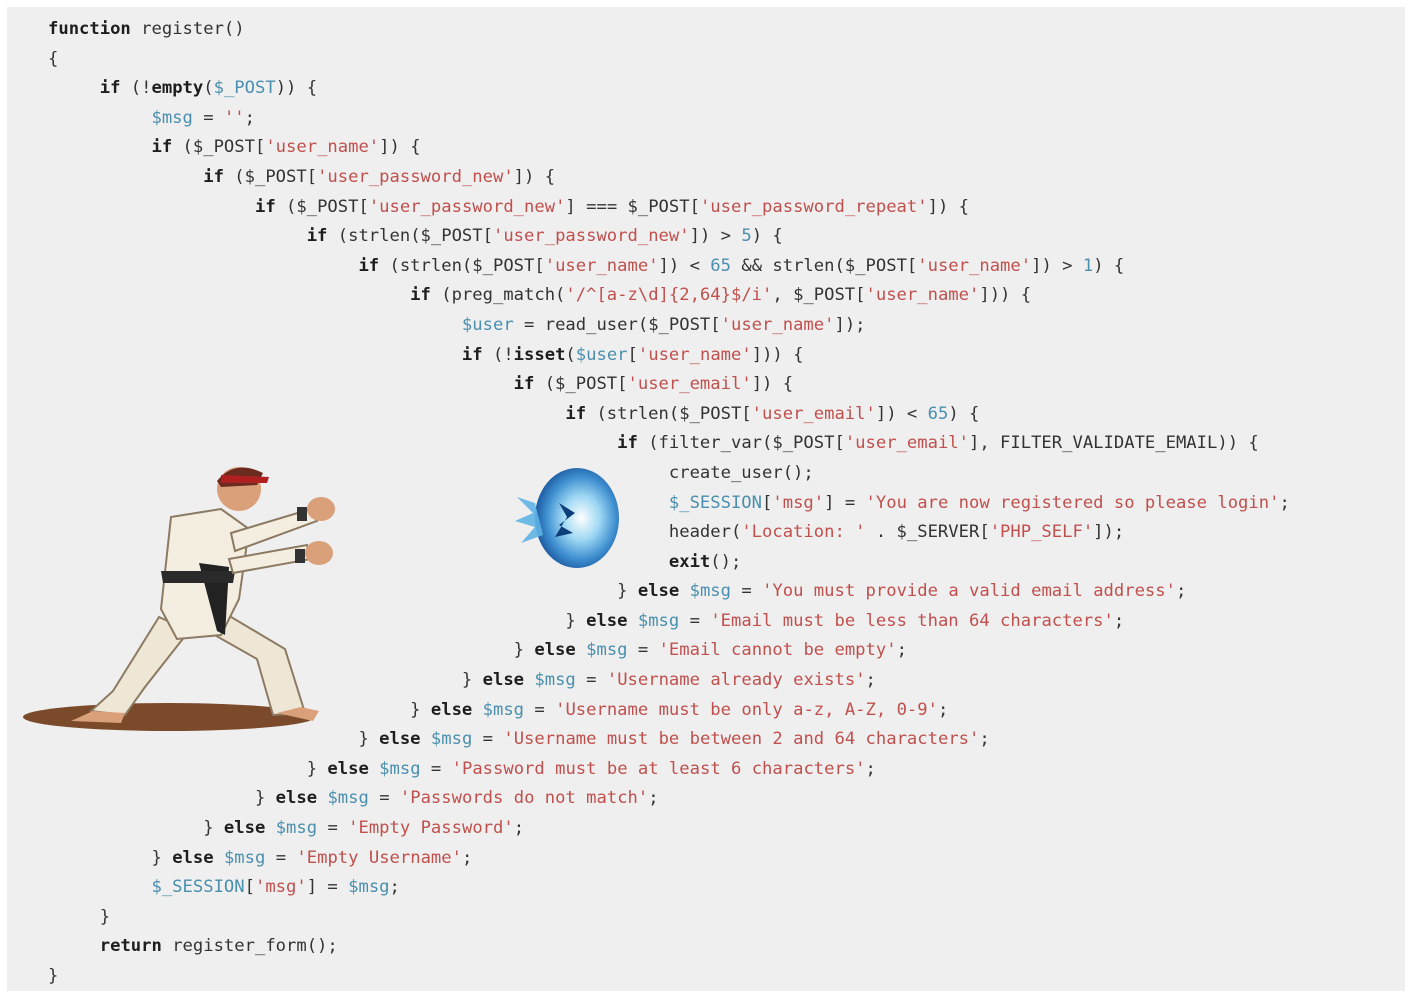 This screenshot has height=994, width=1408. Describe the element at coordinates (927, 532) in the screenshot. I see `code-token-plain: . $_SERVER[` at that location.